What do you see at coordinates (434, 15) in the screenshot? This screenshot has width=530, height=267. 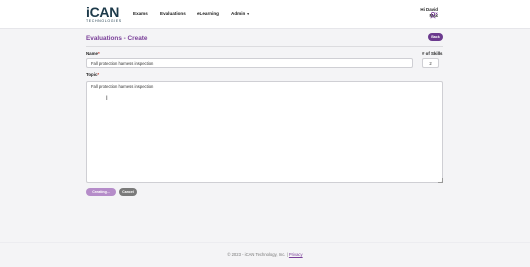 I see `user-switch-icon` at bounding box center [434, 15].